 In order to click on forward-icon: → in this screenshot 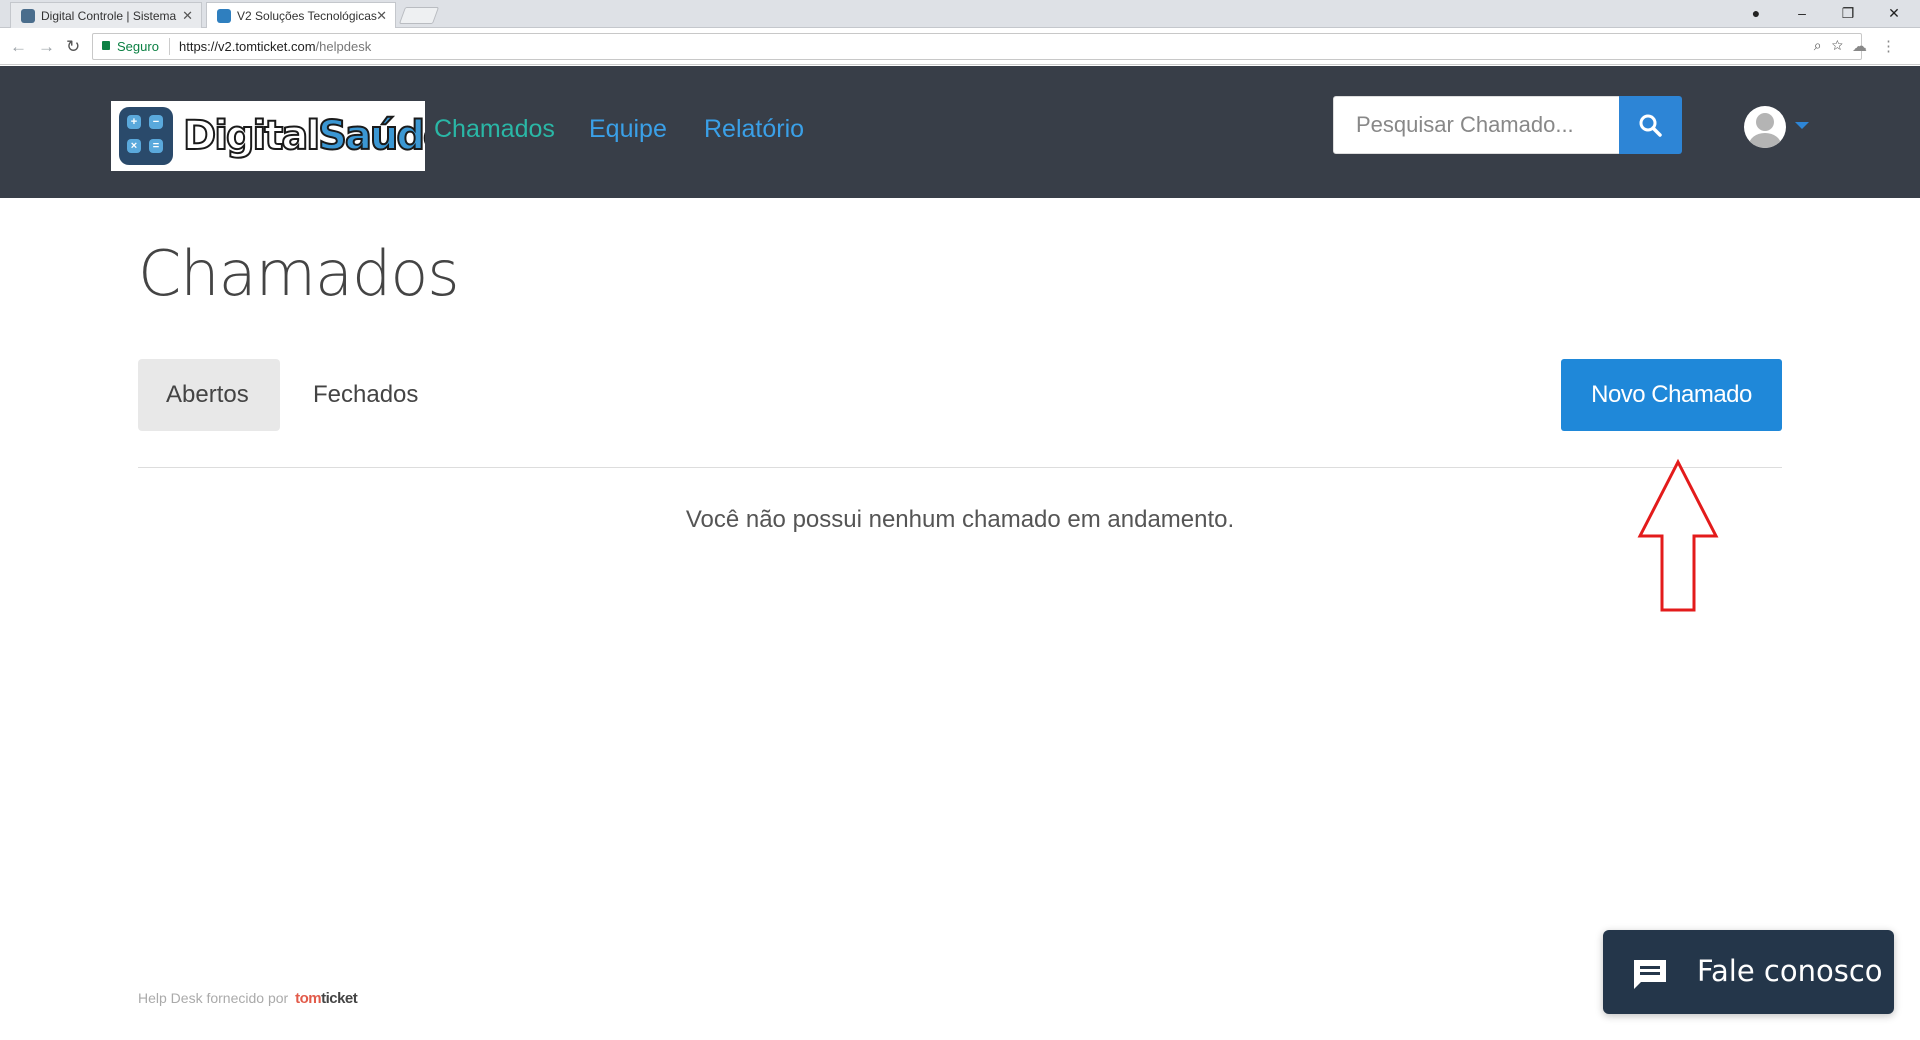, I will do `click(46, 47)`.